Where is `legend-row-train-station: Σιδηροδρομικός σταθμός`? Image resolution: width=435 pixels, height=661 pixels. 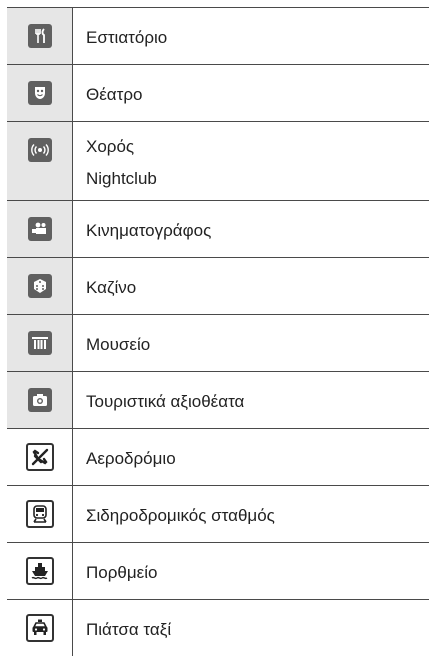 legend-row-train-station: Σιδηροδρομικός σταθμός is located at coordinates (218, 514).